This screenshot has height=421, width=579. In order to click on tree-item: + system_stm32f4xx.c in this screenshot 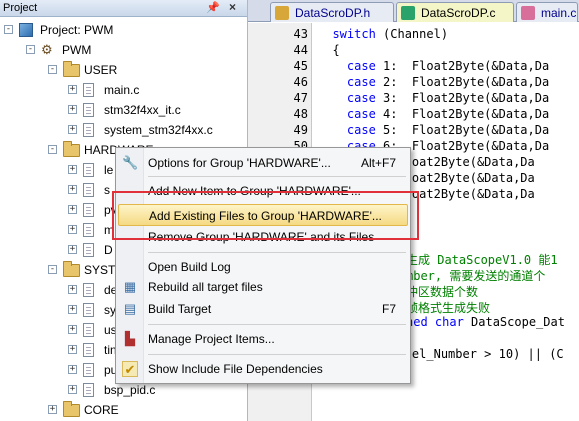, I will do `click(123, 130)`.